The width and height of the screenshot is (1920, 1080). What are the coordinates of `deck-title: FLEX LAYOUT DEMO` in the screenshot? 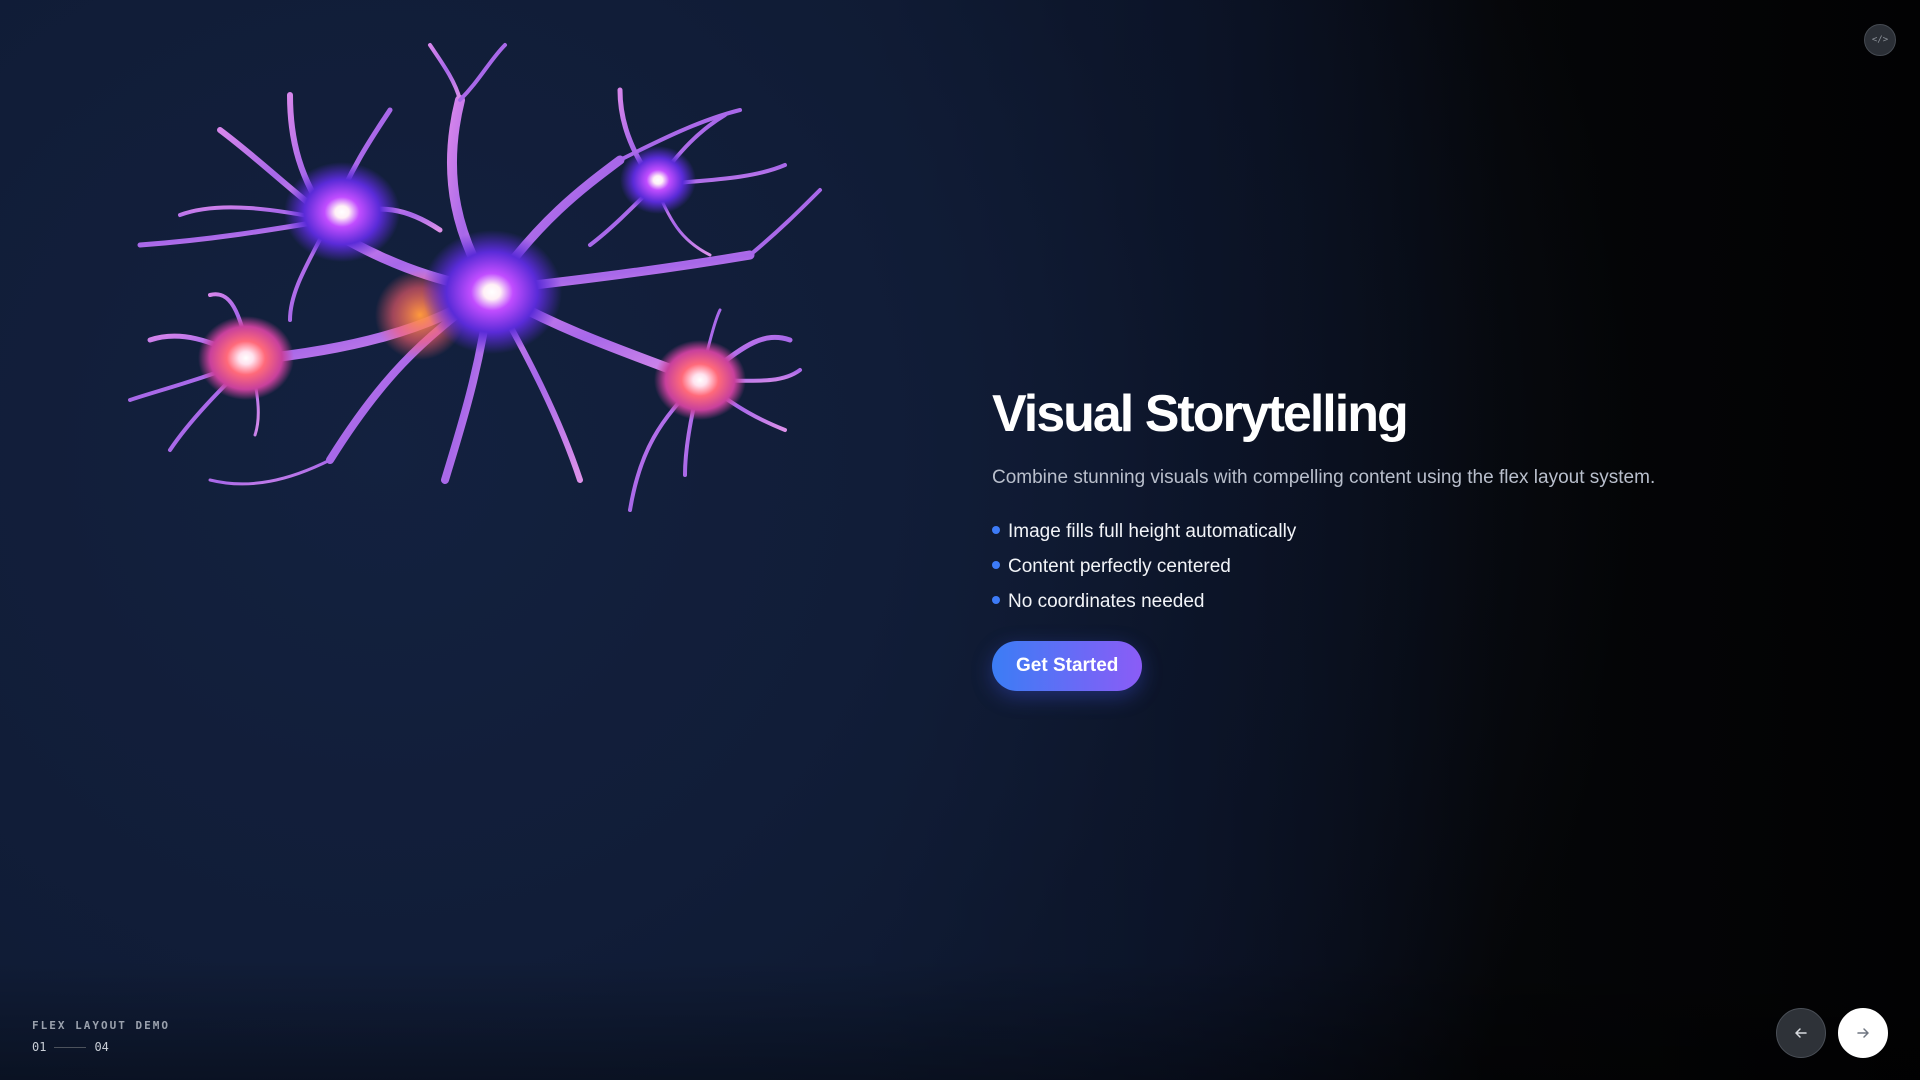 It's located at (101, 1025).